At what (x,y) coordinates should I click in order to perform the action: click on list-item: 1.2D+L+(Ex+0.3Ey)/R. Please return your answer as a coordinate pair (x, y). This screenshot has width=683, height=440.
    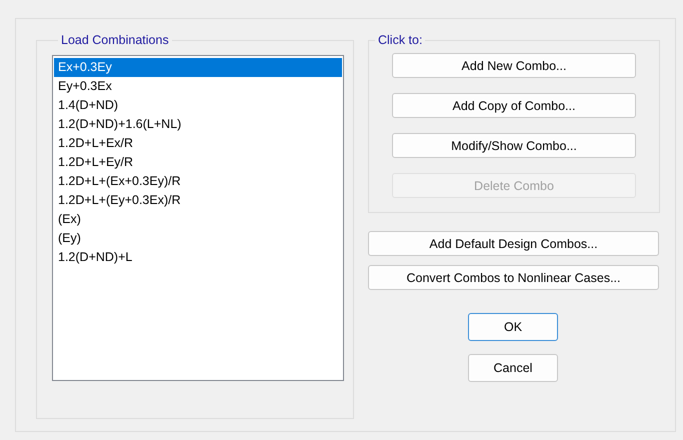
    Looking at the image, I should click on (198, 181).